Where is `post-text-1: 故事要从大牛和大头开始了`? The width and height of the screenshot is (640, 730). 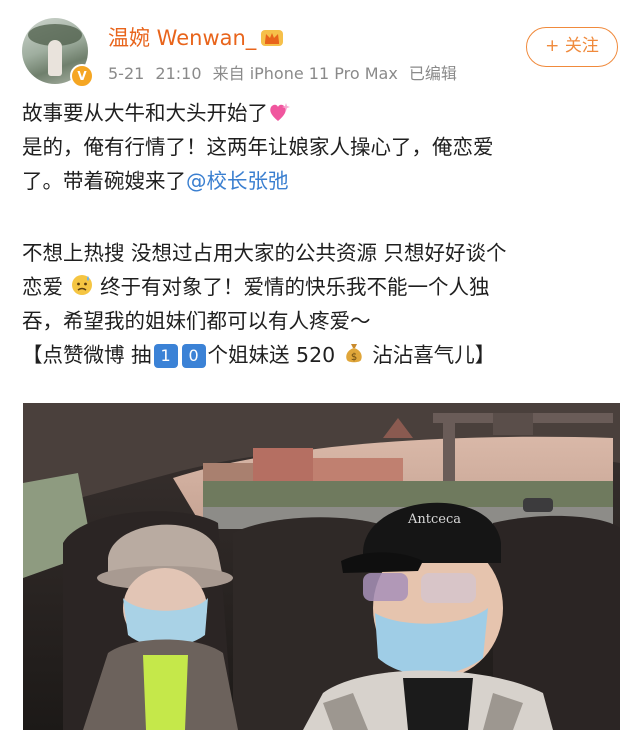
post-text-1: 故事要从大牛和大头开始了 is located at coordinates (145, 113).